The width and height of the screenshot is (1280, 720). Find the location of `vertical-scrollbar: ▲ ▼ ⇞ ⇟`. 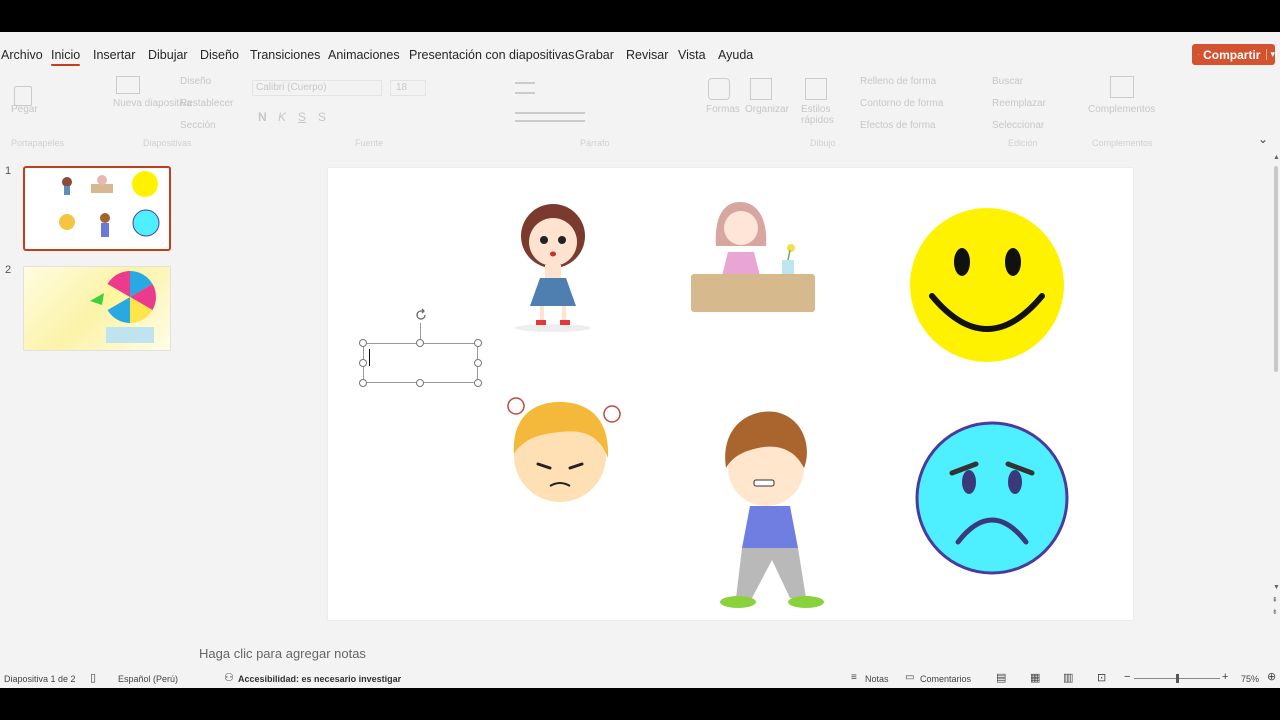

vertical-scrollbar: ▲ ▼ ⇞ ⇟ is located at coordinates (1276, 389).